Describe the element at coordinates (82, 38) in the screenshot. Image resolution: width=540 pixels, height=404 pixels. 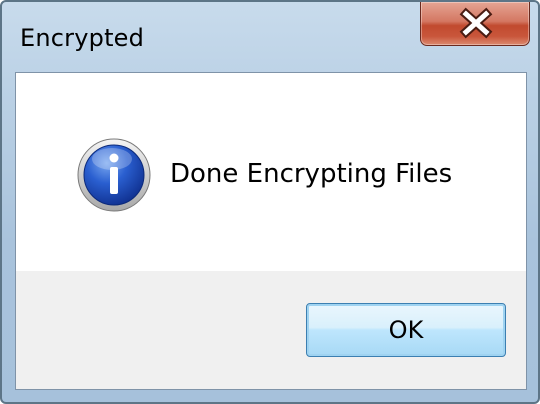
I see `window-title: Encrypted` at that location.